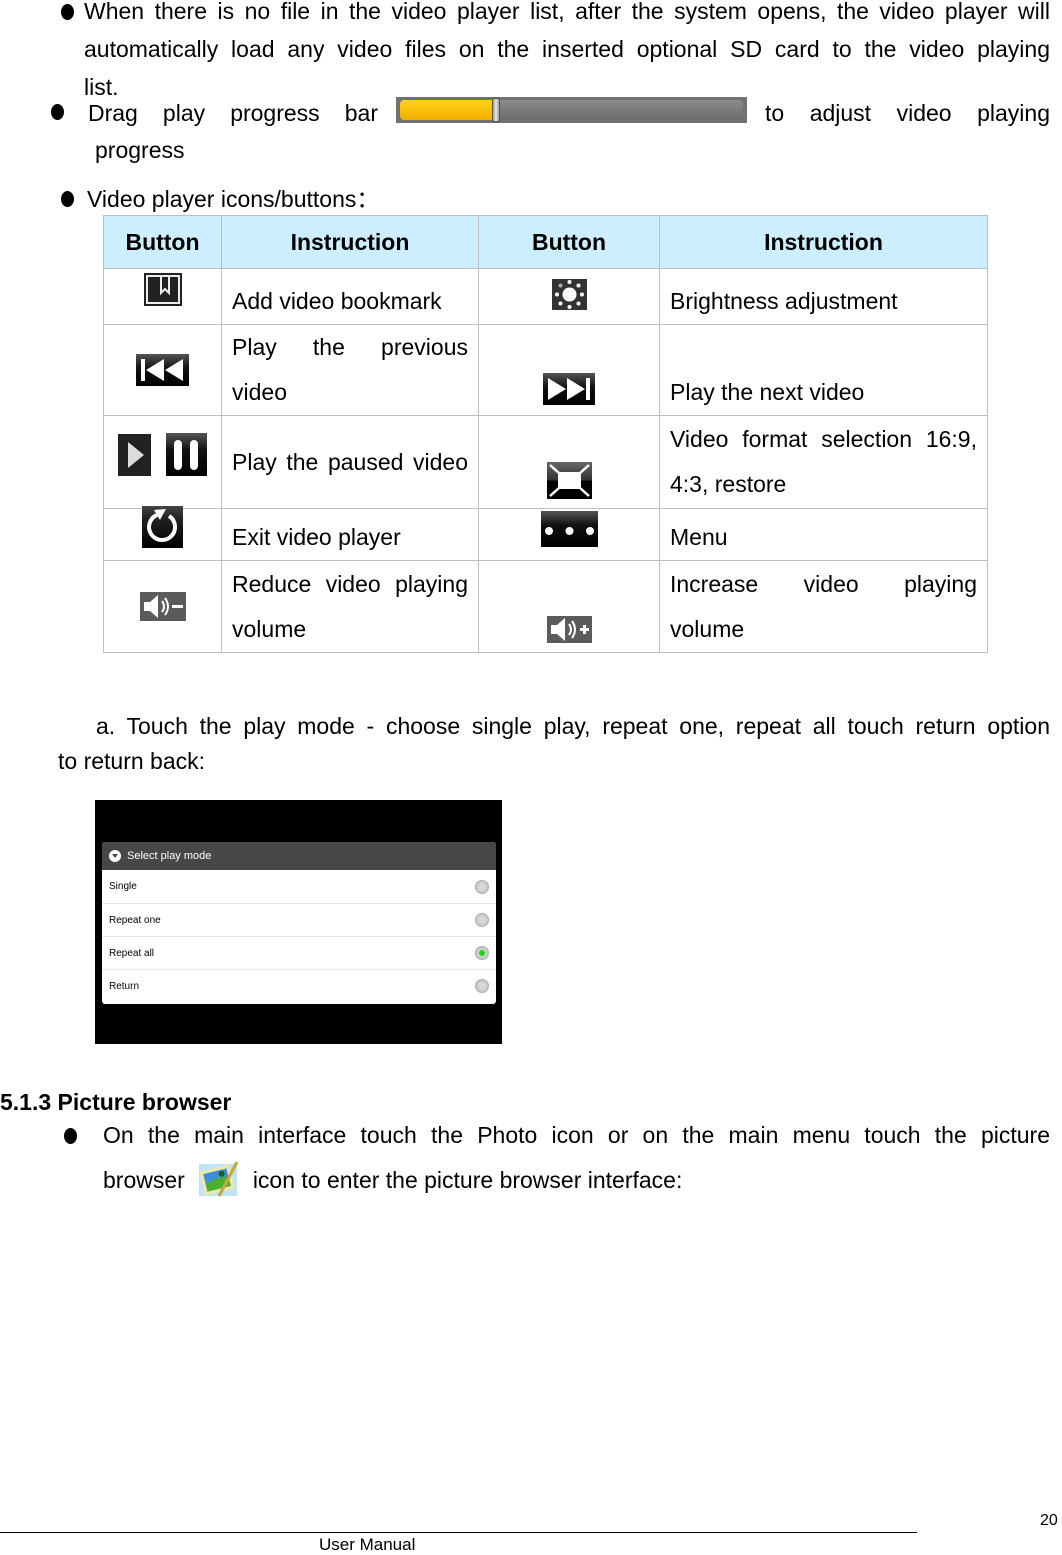 This screenshot has height=1555, width=1062. What do you see at coordinates (569, 242) in the screenshot?
I see `header-button-2: Button` at bounding box center [569, 242].